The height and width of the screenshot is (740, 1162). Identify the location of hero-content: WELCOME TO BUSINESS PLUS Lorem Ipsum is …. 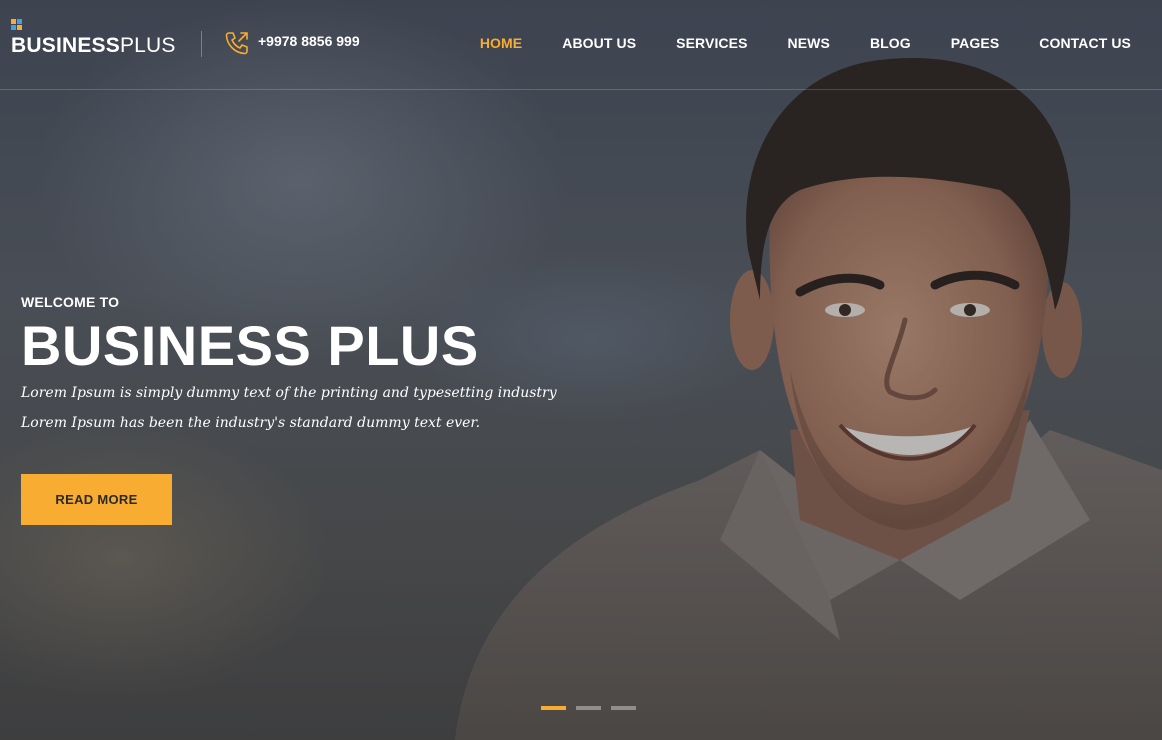
(289, 366).